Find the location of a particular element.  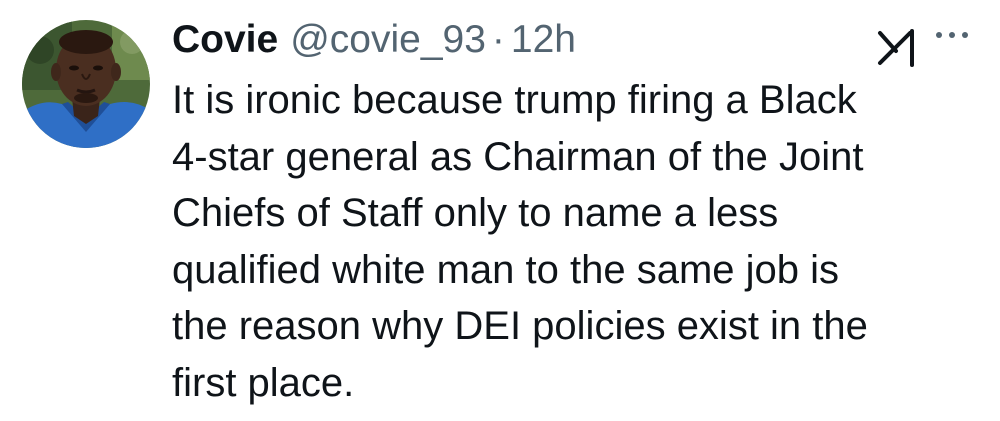

tweet-text-line: first place. is located at coordinates (263, 382).